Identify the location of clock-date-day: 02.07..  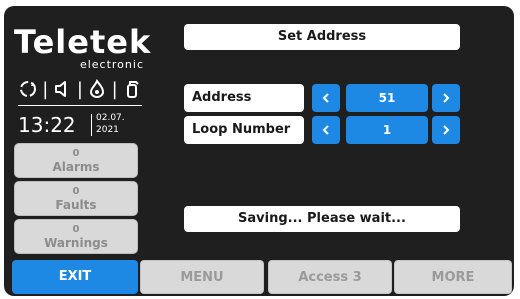
(110, 118).